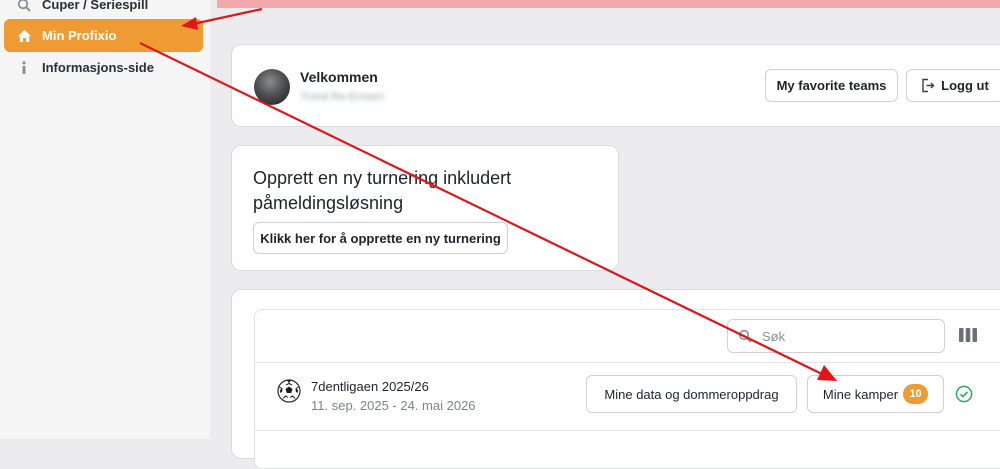  I want to click on avatar, so click(272, 87).